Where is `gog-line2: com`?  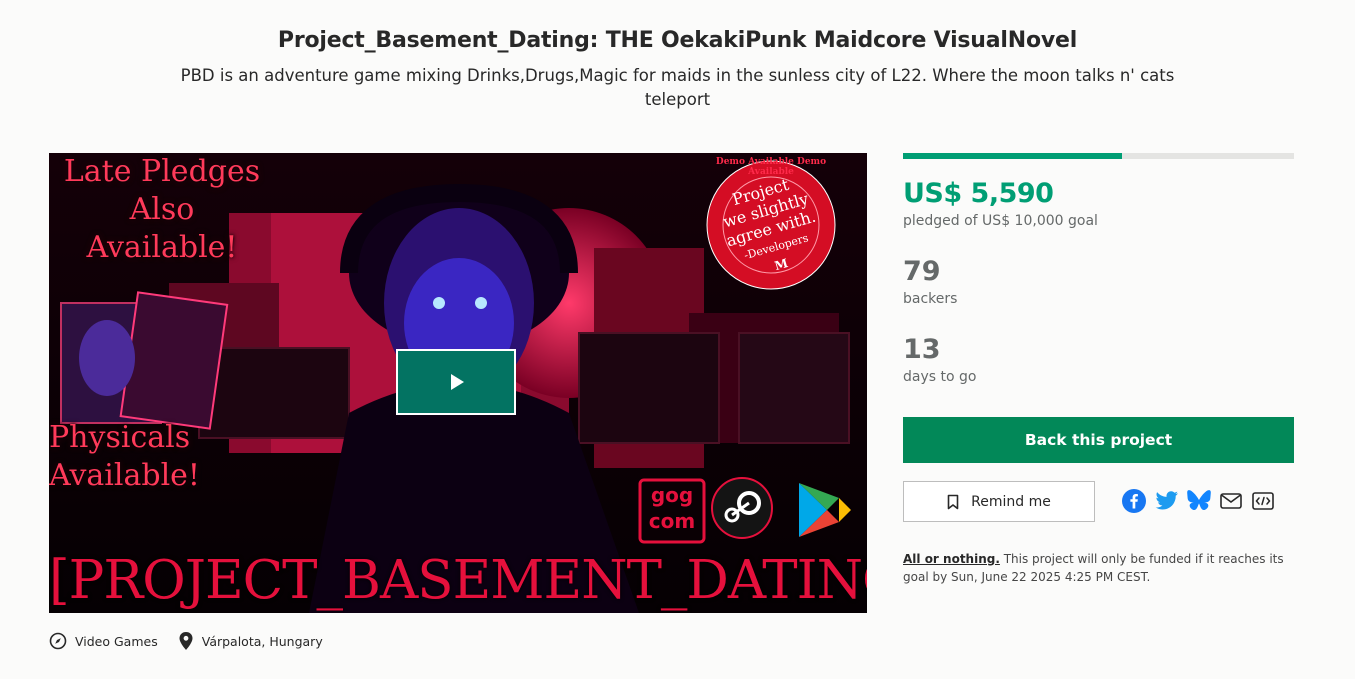 gog-line2: com is located at coordinates (672, 521).